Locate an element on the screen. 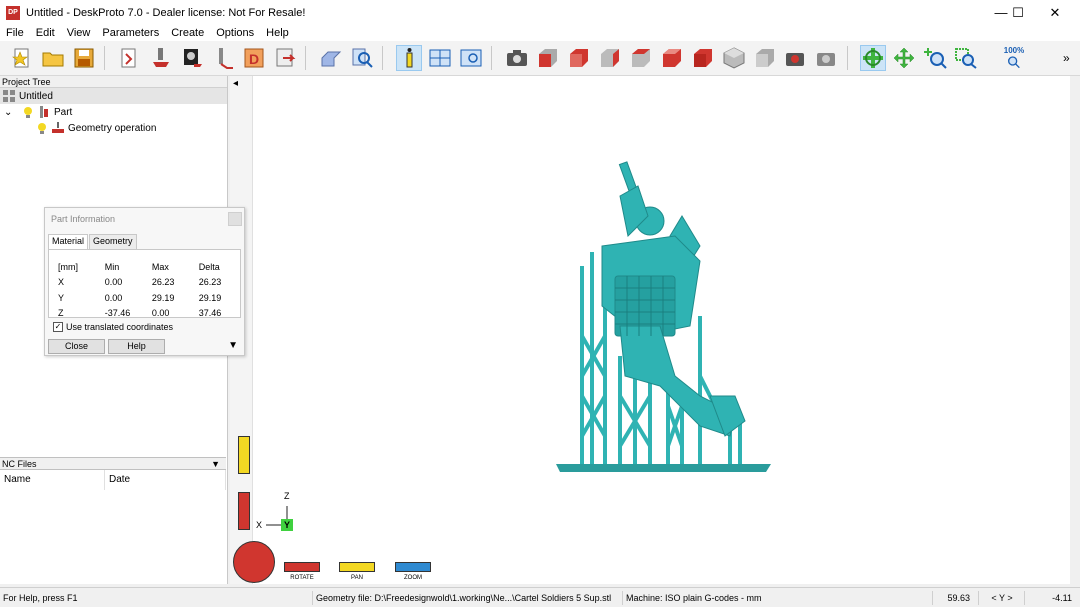 This screenshot has width=1080, height=607. view-front-button is located at coordinates (548, 58).